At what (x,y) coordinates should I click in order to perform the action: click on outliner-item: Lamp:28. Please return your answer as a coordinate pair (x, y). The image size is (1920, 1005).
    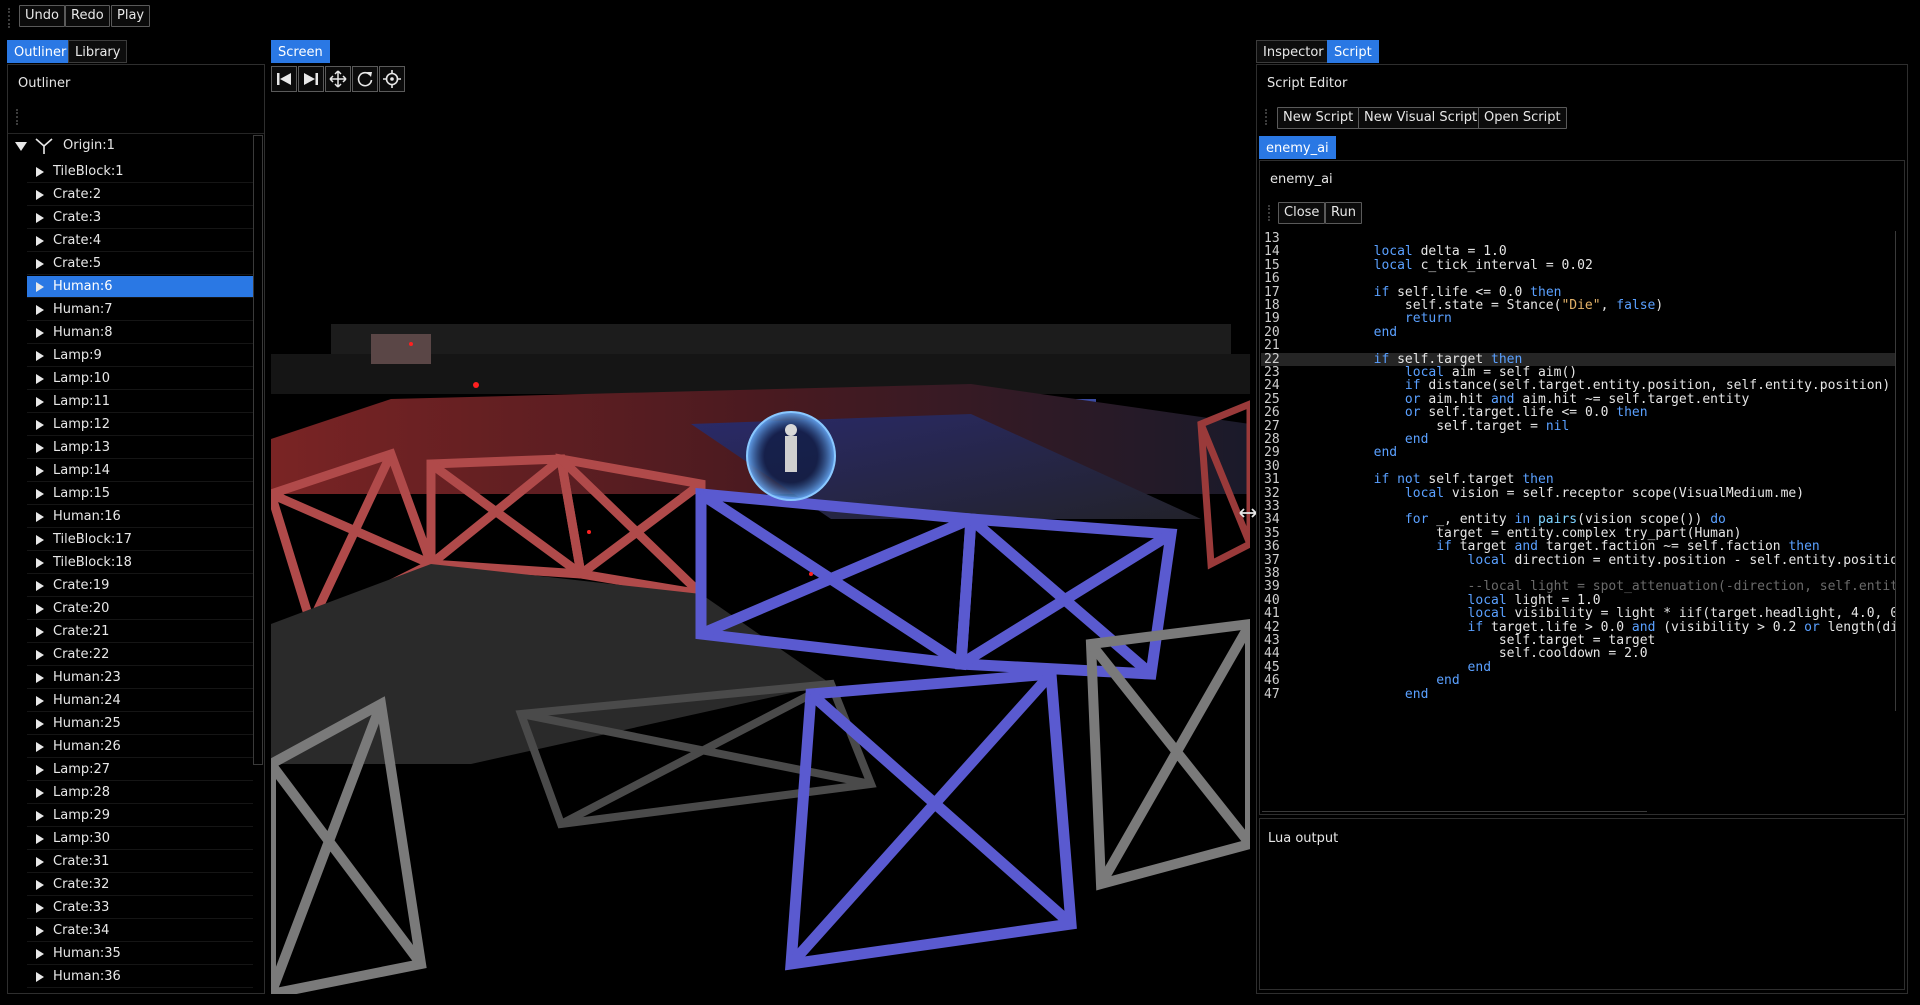
    Looking at the image, I should click on (140, 793).